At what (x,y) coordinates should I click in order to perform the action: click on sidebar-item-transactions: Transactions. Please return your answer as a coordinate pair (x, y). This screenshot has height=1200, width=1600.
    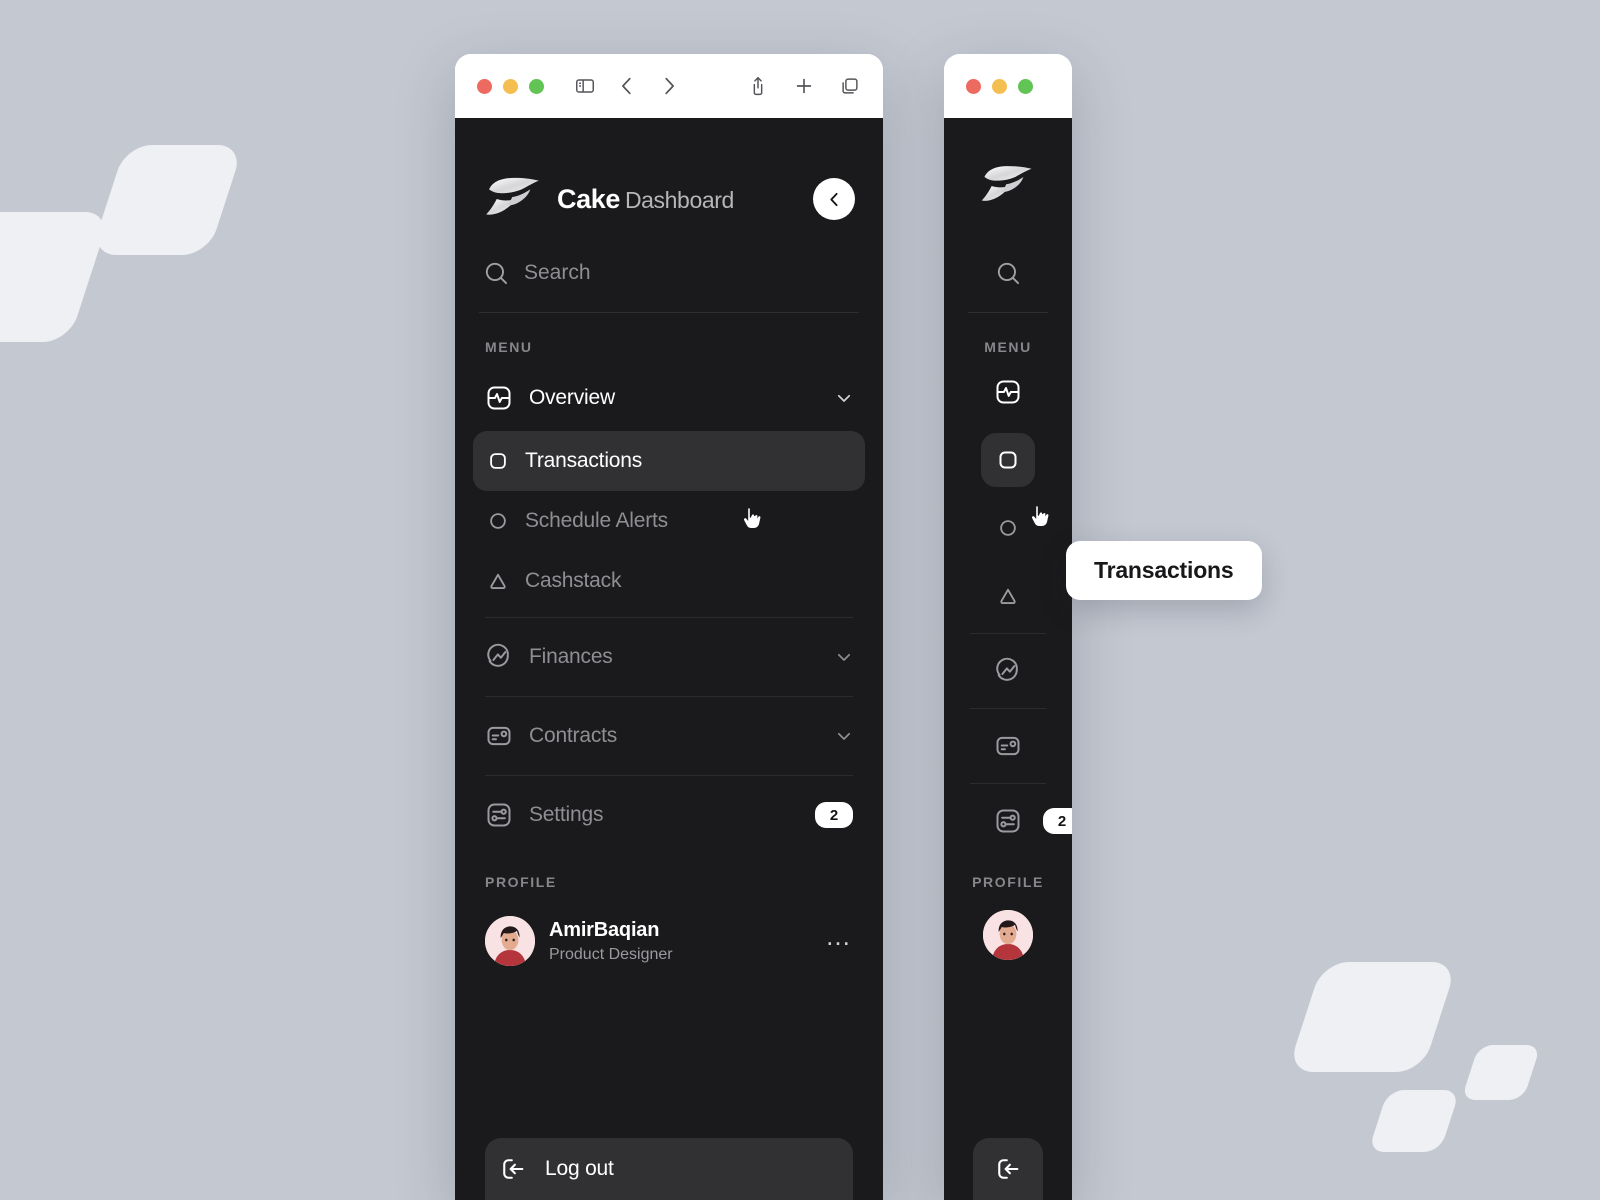
    Looking at the image, I should click on (669, 461).